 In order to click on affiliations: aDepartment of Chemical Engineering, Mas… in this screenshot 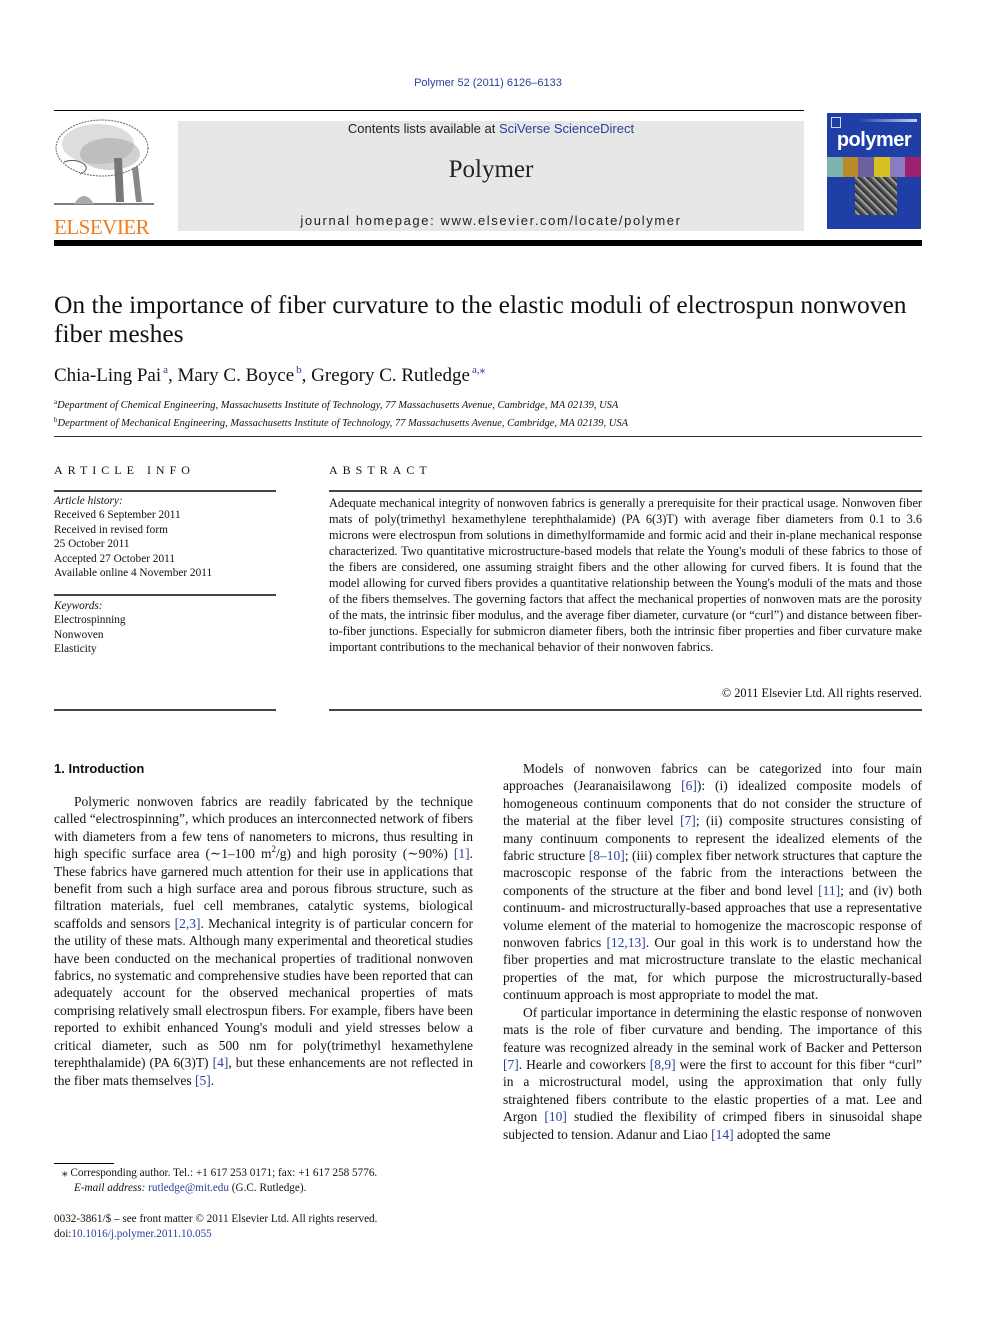, I will do `click(341, 413)`.